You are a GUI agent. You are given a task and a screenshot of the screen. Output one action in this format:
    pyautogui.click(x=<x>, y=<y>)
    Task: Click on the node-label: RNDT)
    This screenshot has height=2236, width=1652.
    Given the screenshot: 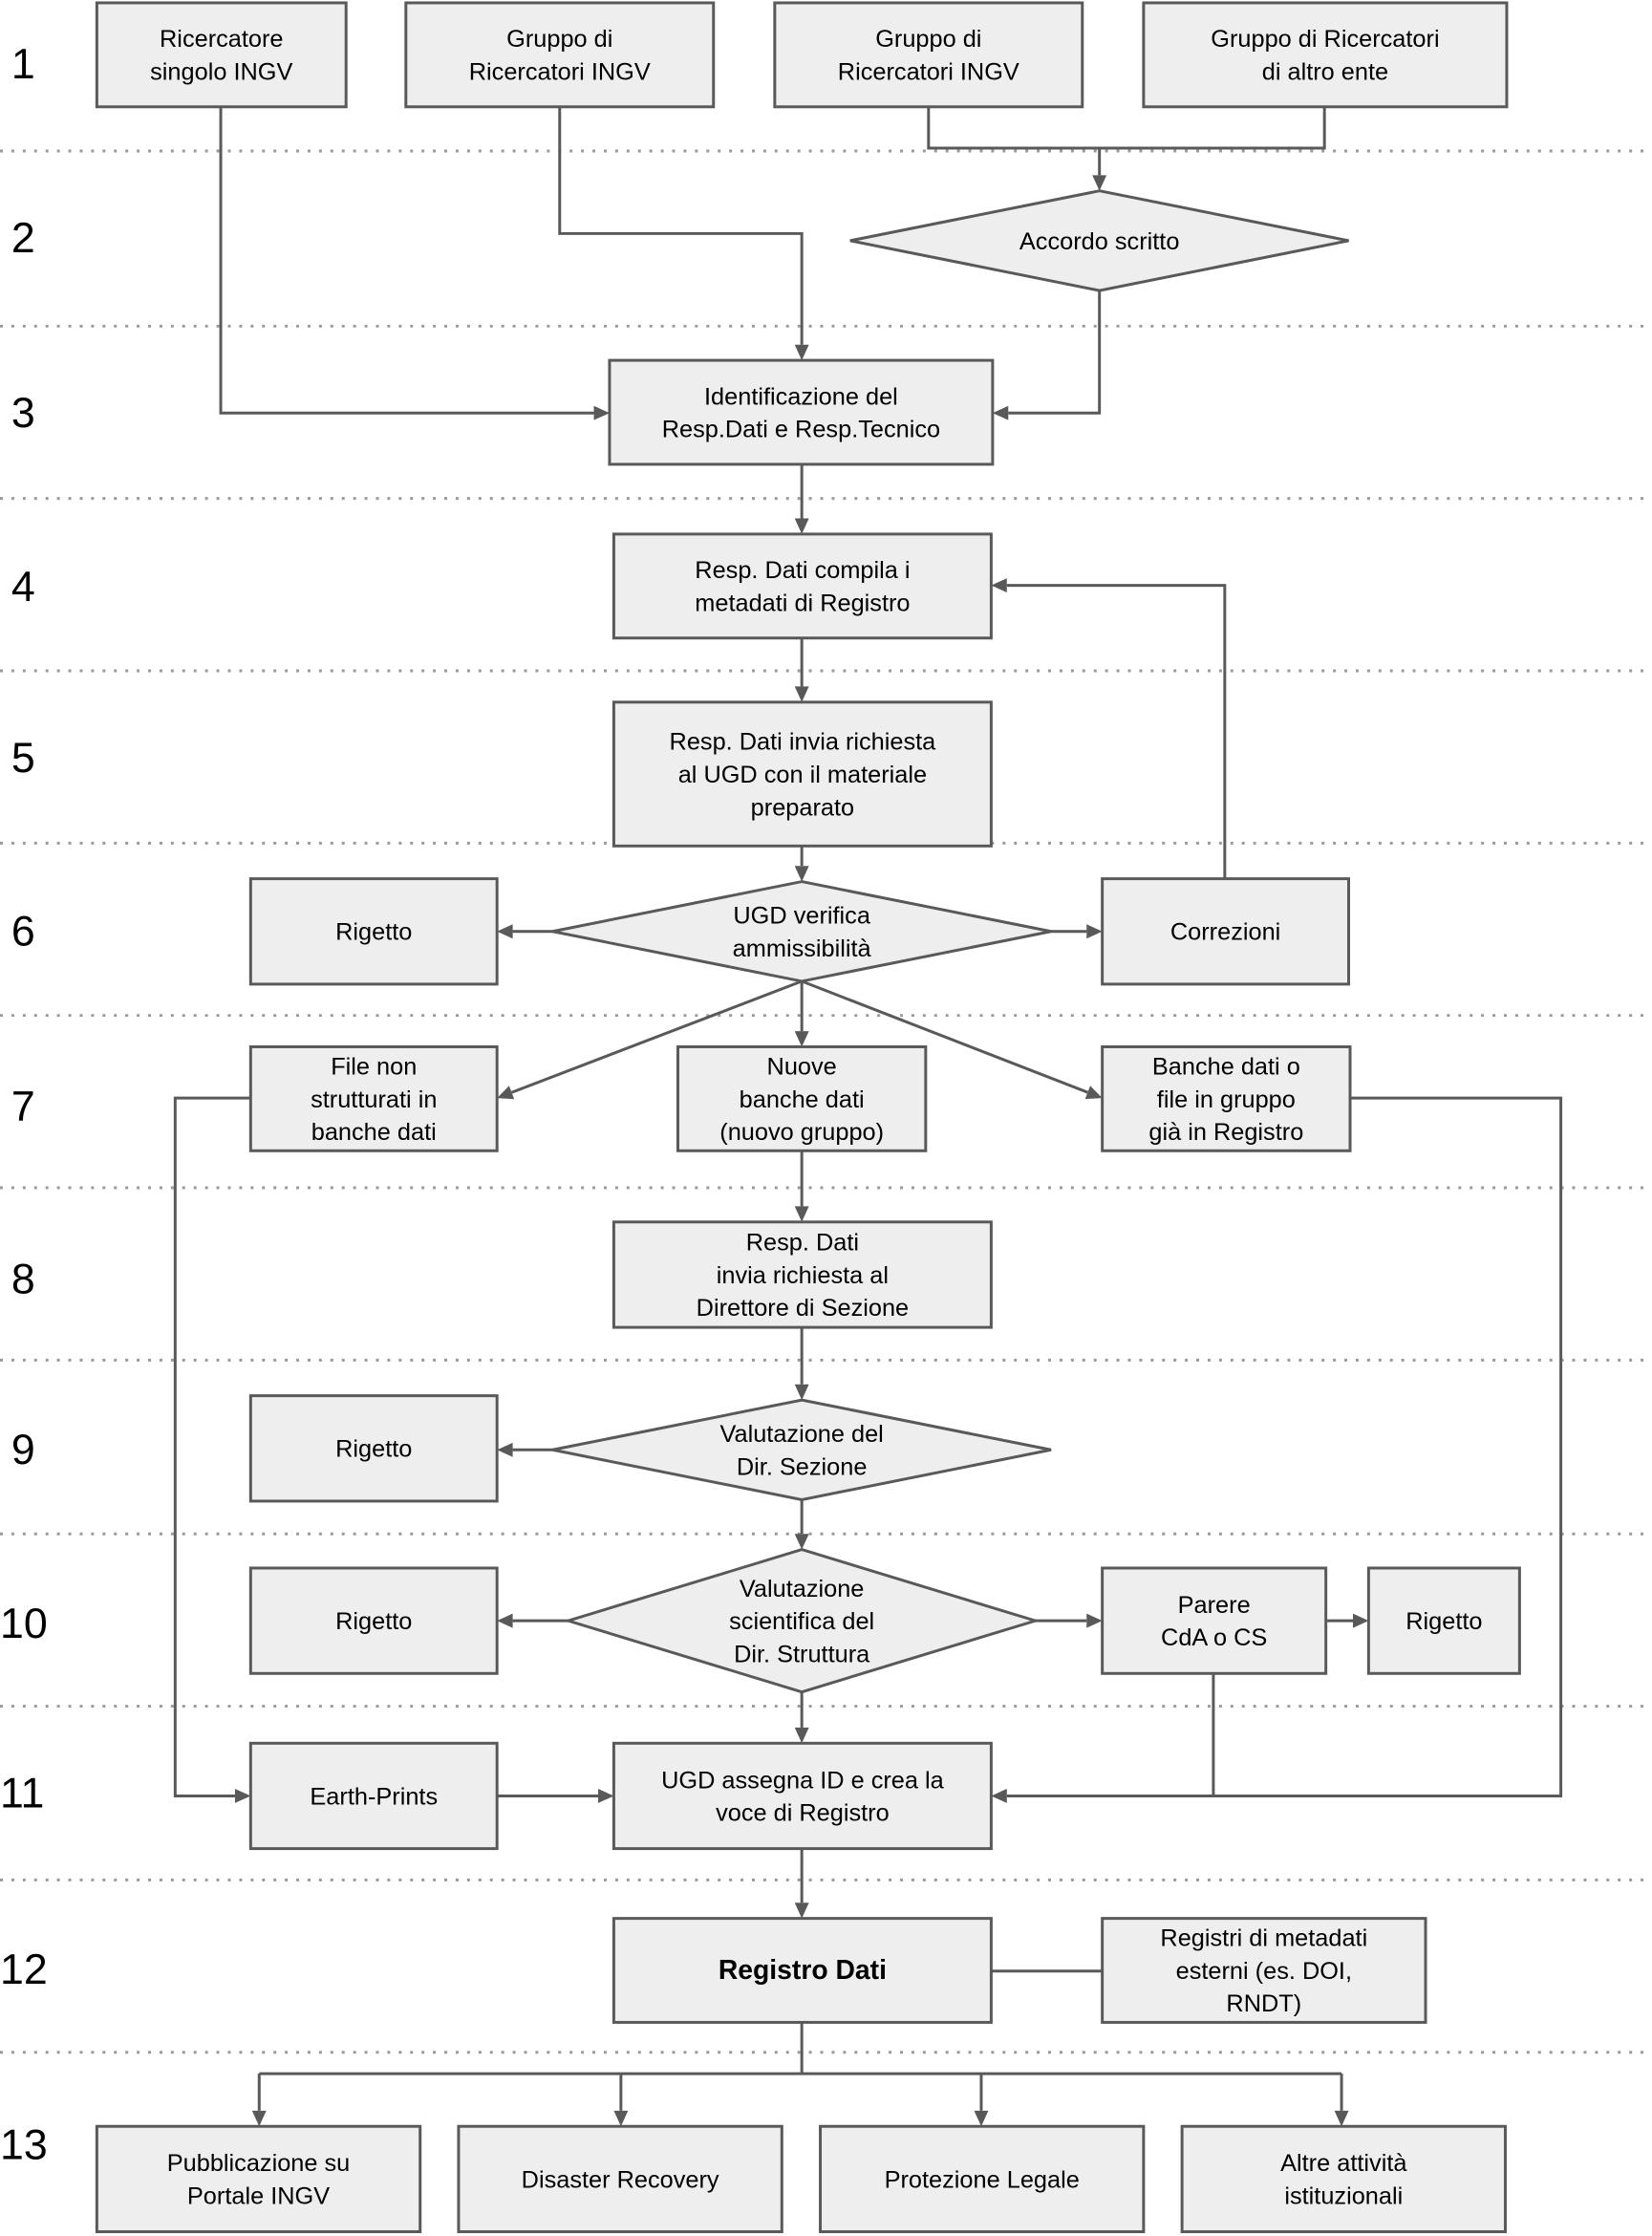 What is the action you would take?
    pyautogui.click(x=1264, y=2003)
    